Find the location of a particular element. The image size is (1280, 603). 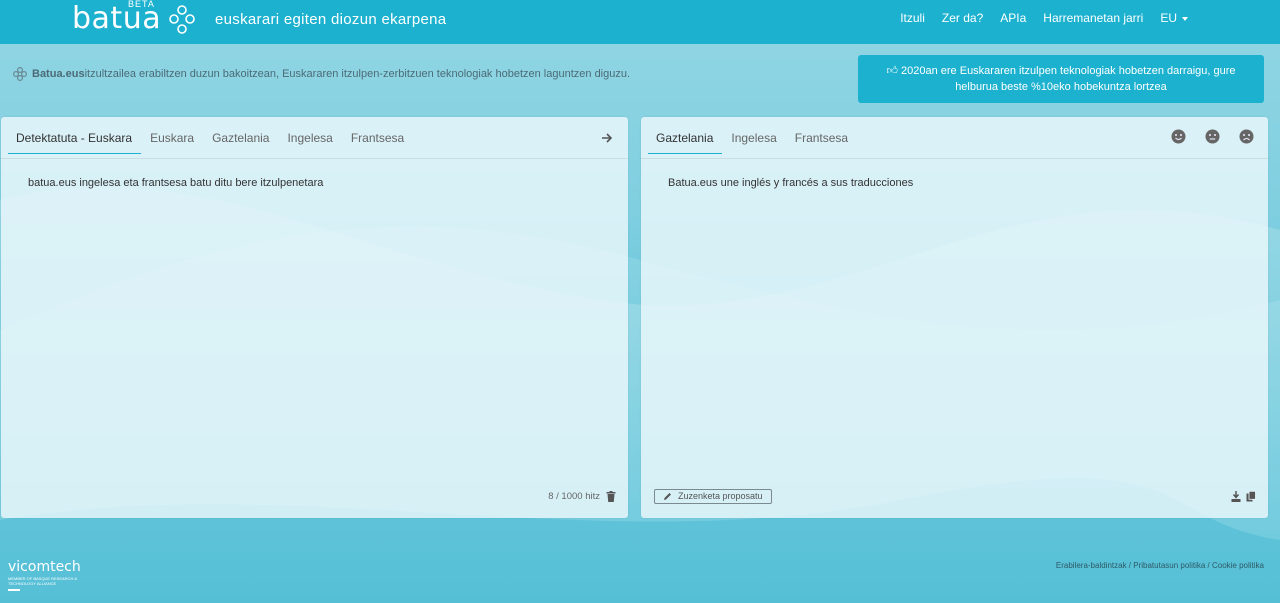

pencil-icon is located at coordinates (667, 496).